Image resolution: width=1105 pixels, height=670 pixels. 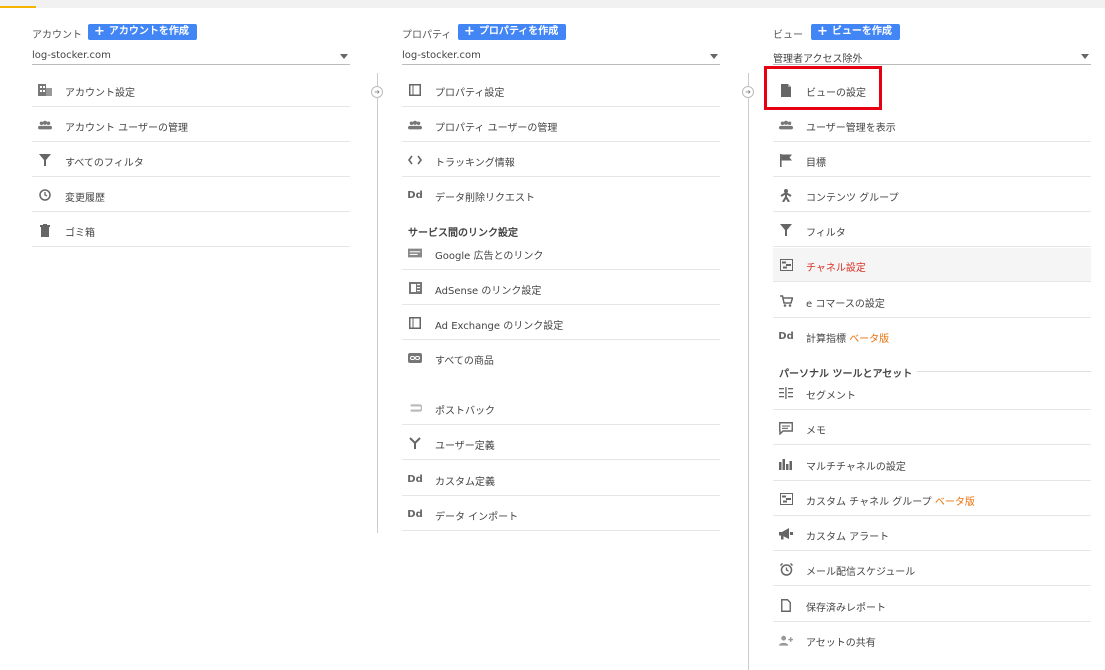 What do you see at coordinates (831, 396) in the screenshot?
I see `item-label: セグメント` at bounding box center [831, 396].